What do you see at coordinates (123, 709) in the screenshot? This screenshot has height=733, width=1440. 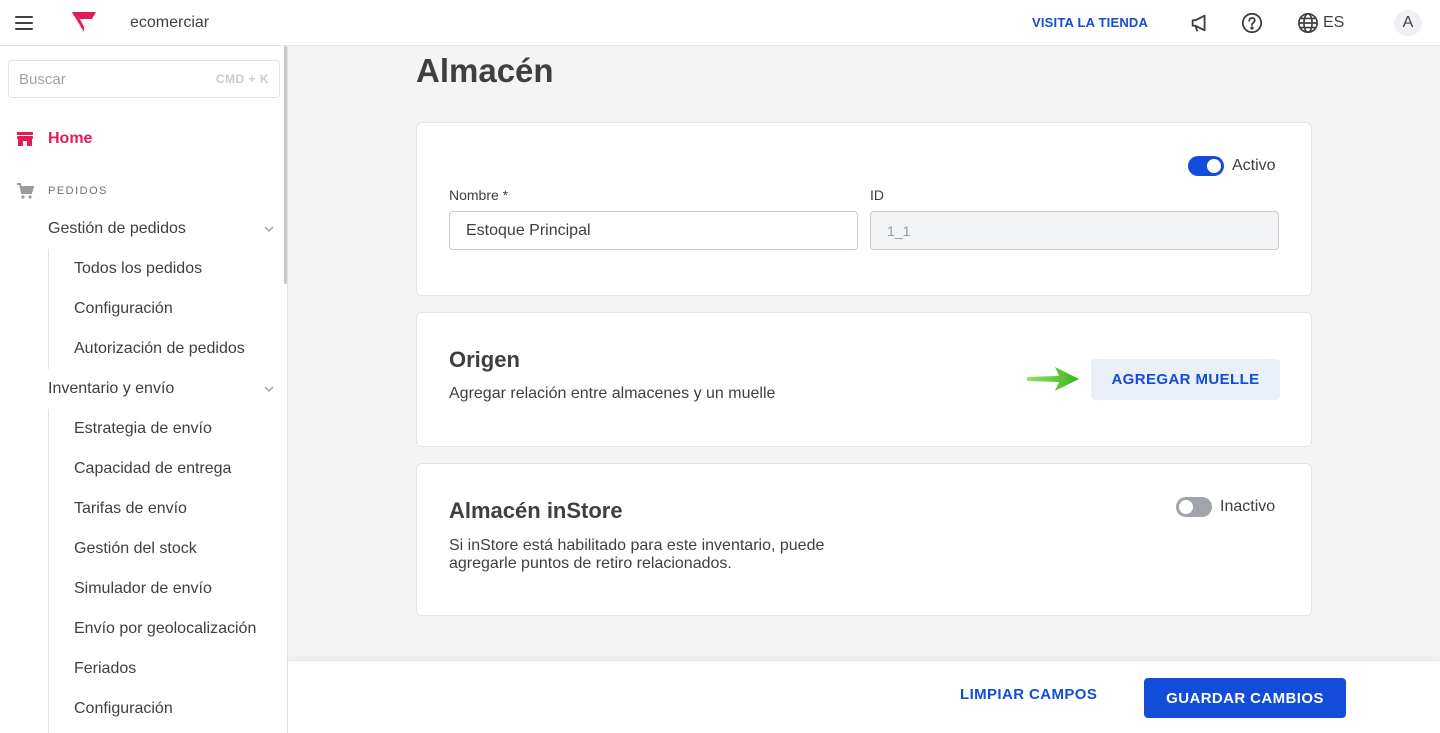 I see `sidebar-item-shipping-settings: Configuración` at bounding box center [123, 709].